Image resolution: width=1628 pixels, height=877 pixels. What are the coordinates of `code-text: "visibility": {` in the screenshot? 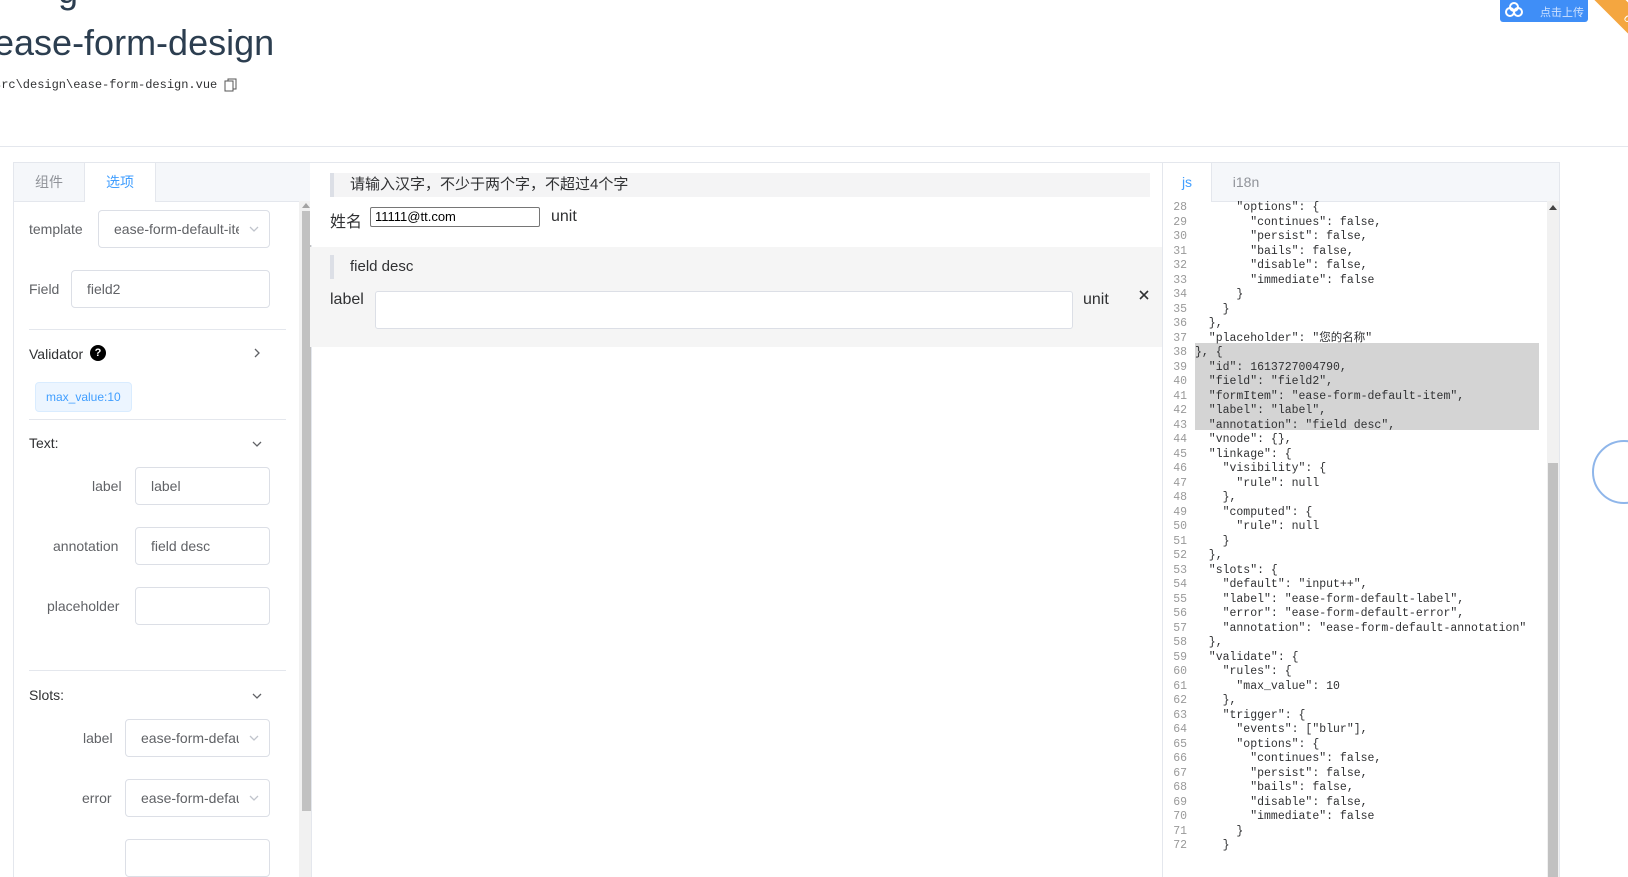 It's located at (1261, 468).